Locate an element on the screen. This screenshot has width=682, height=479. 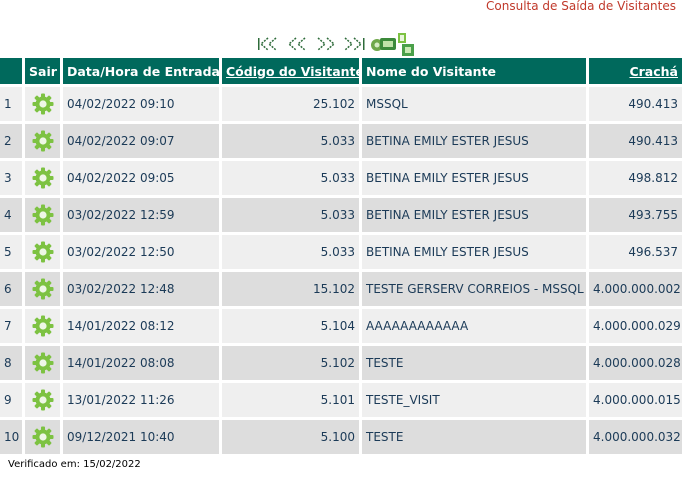
pagination-toolbar is located at coordinates (336, 44).